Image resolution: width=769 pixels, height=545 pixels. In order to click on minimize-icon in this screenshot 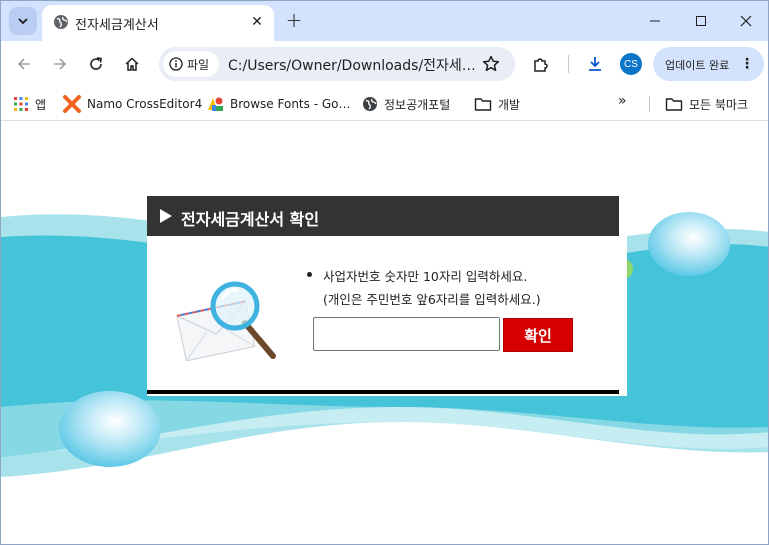, I will do `click(655, 21)`.